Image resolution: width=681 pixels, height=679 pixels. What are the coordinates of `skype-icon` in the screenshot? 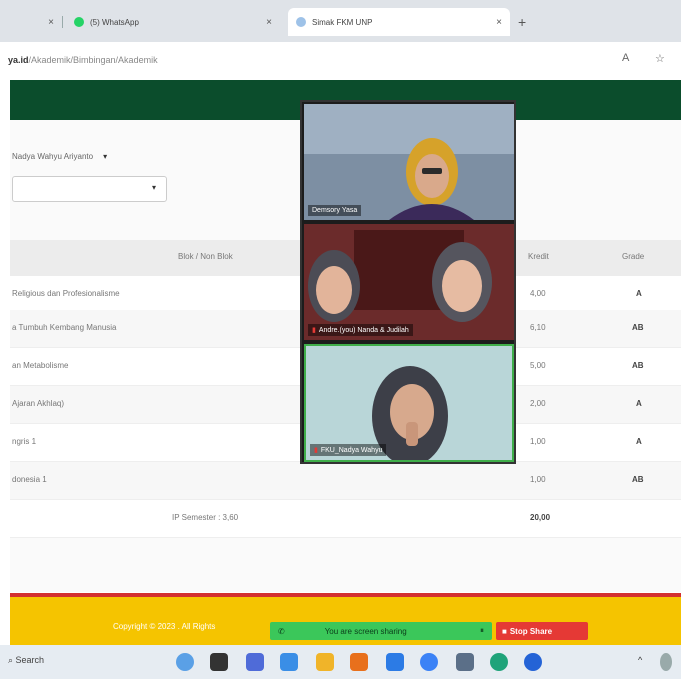 It's located at (395, 662).